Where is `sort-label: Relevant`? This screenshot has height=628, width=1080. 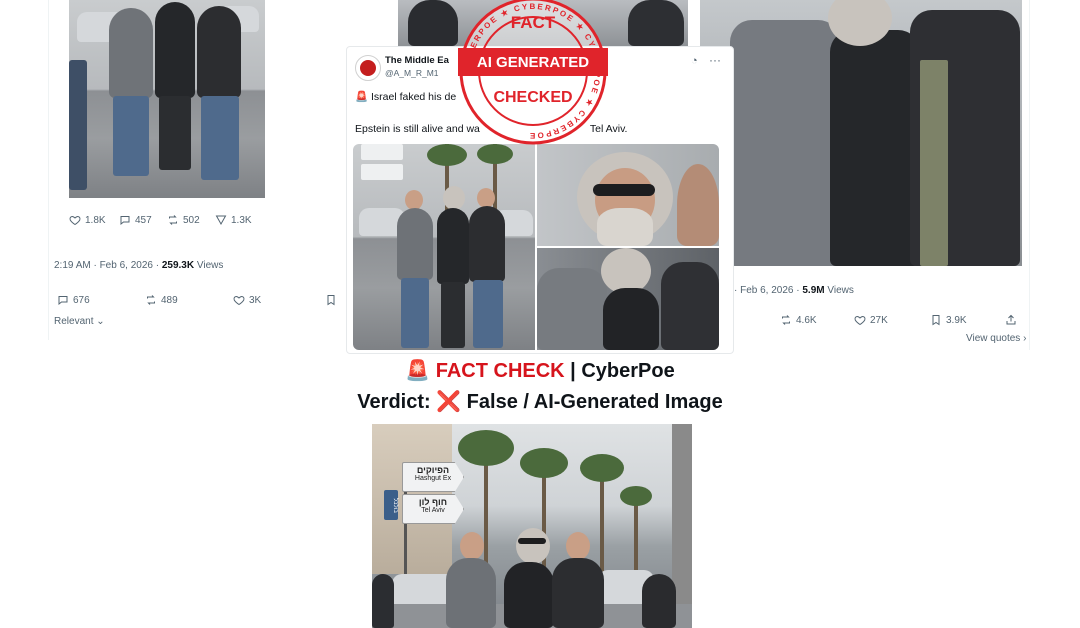 sort-label: Relevant is located at coordinates (74, 321).